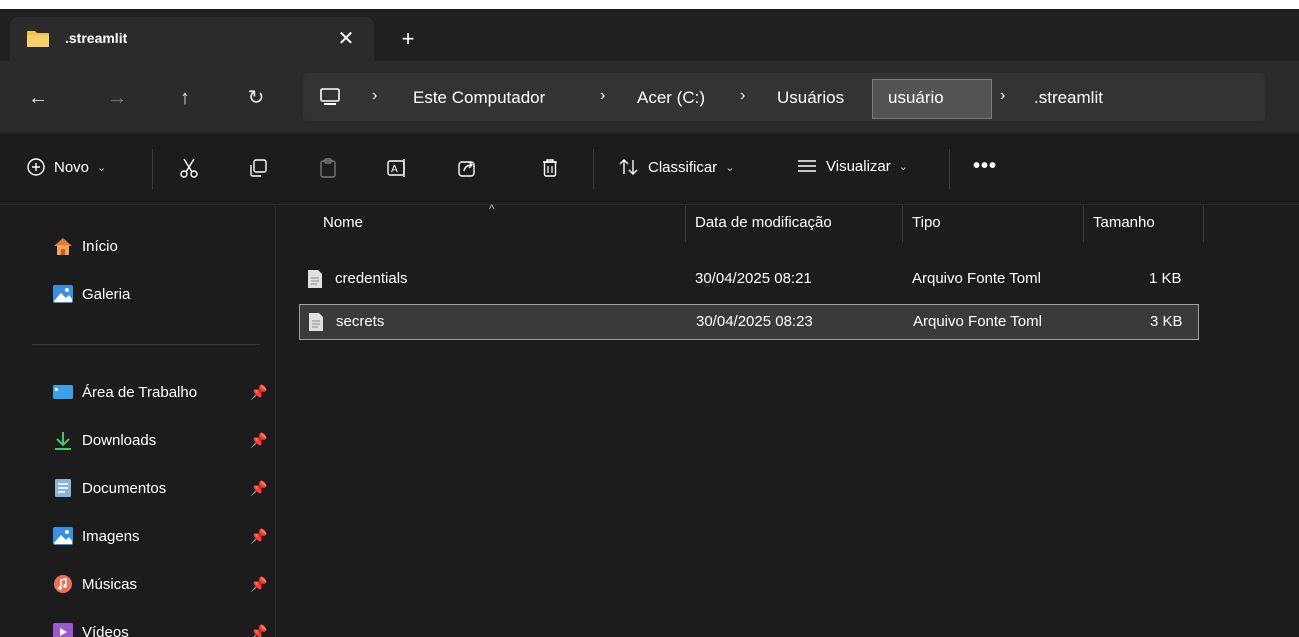  I want to click on home-icon, so click(63, 246).